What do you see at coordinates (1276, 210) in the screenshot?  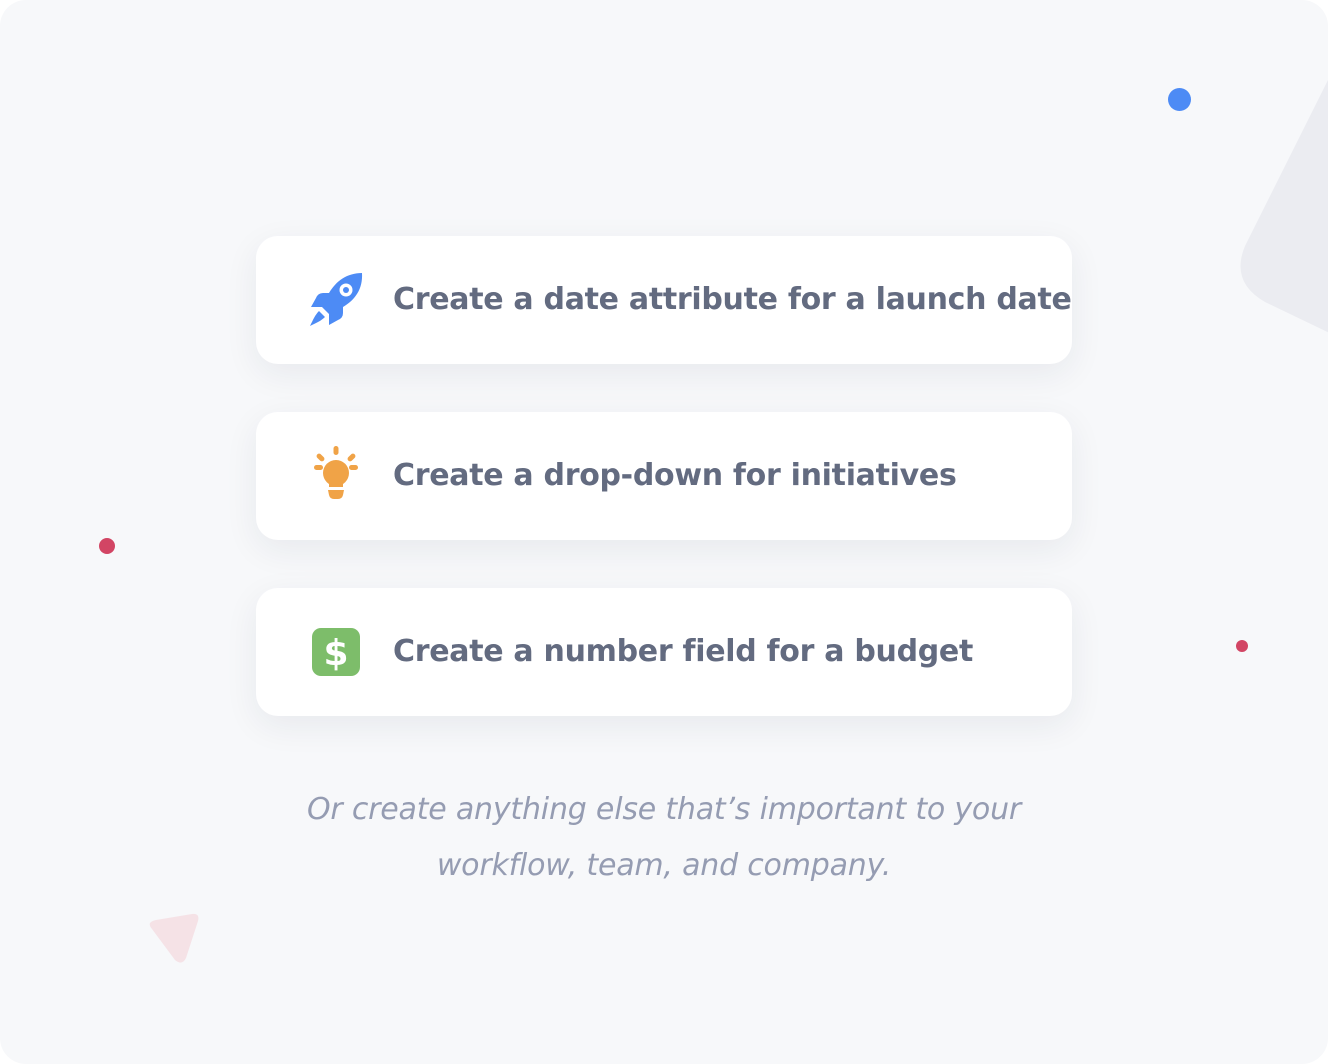 I see `decorative-grey-shape` at bounding box center [1276, 210].